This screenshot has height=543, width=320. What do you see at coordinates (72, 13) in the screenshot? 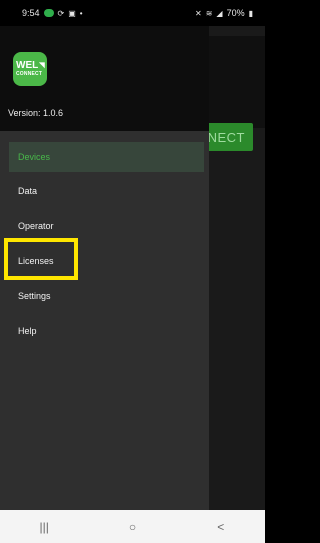
I see `image-icon: ▣` at bounding box center [72, 13].